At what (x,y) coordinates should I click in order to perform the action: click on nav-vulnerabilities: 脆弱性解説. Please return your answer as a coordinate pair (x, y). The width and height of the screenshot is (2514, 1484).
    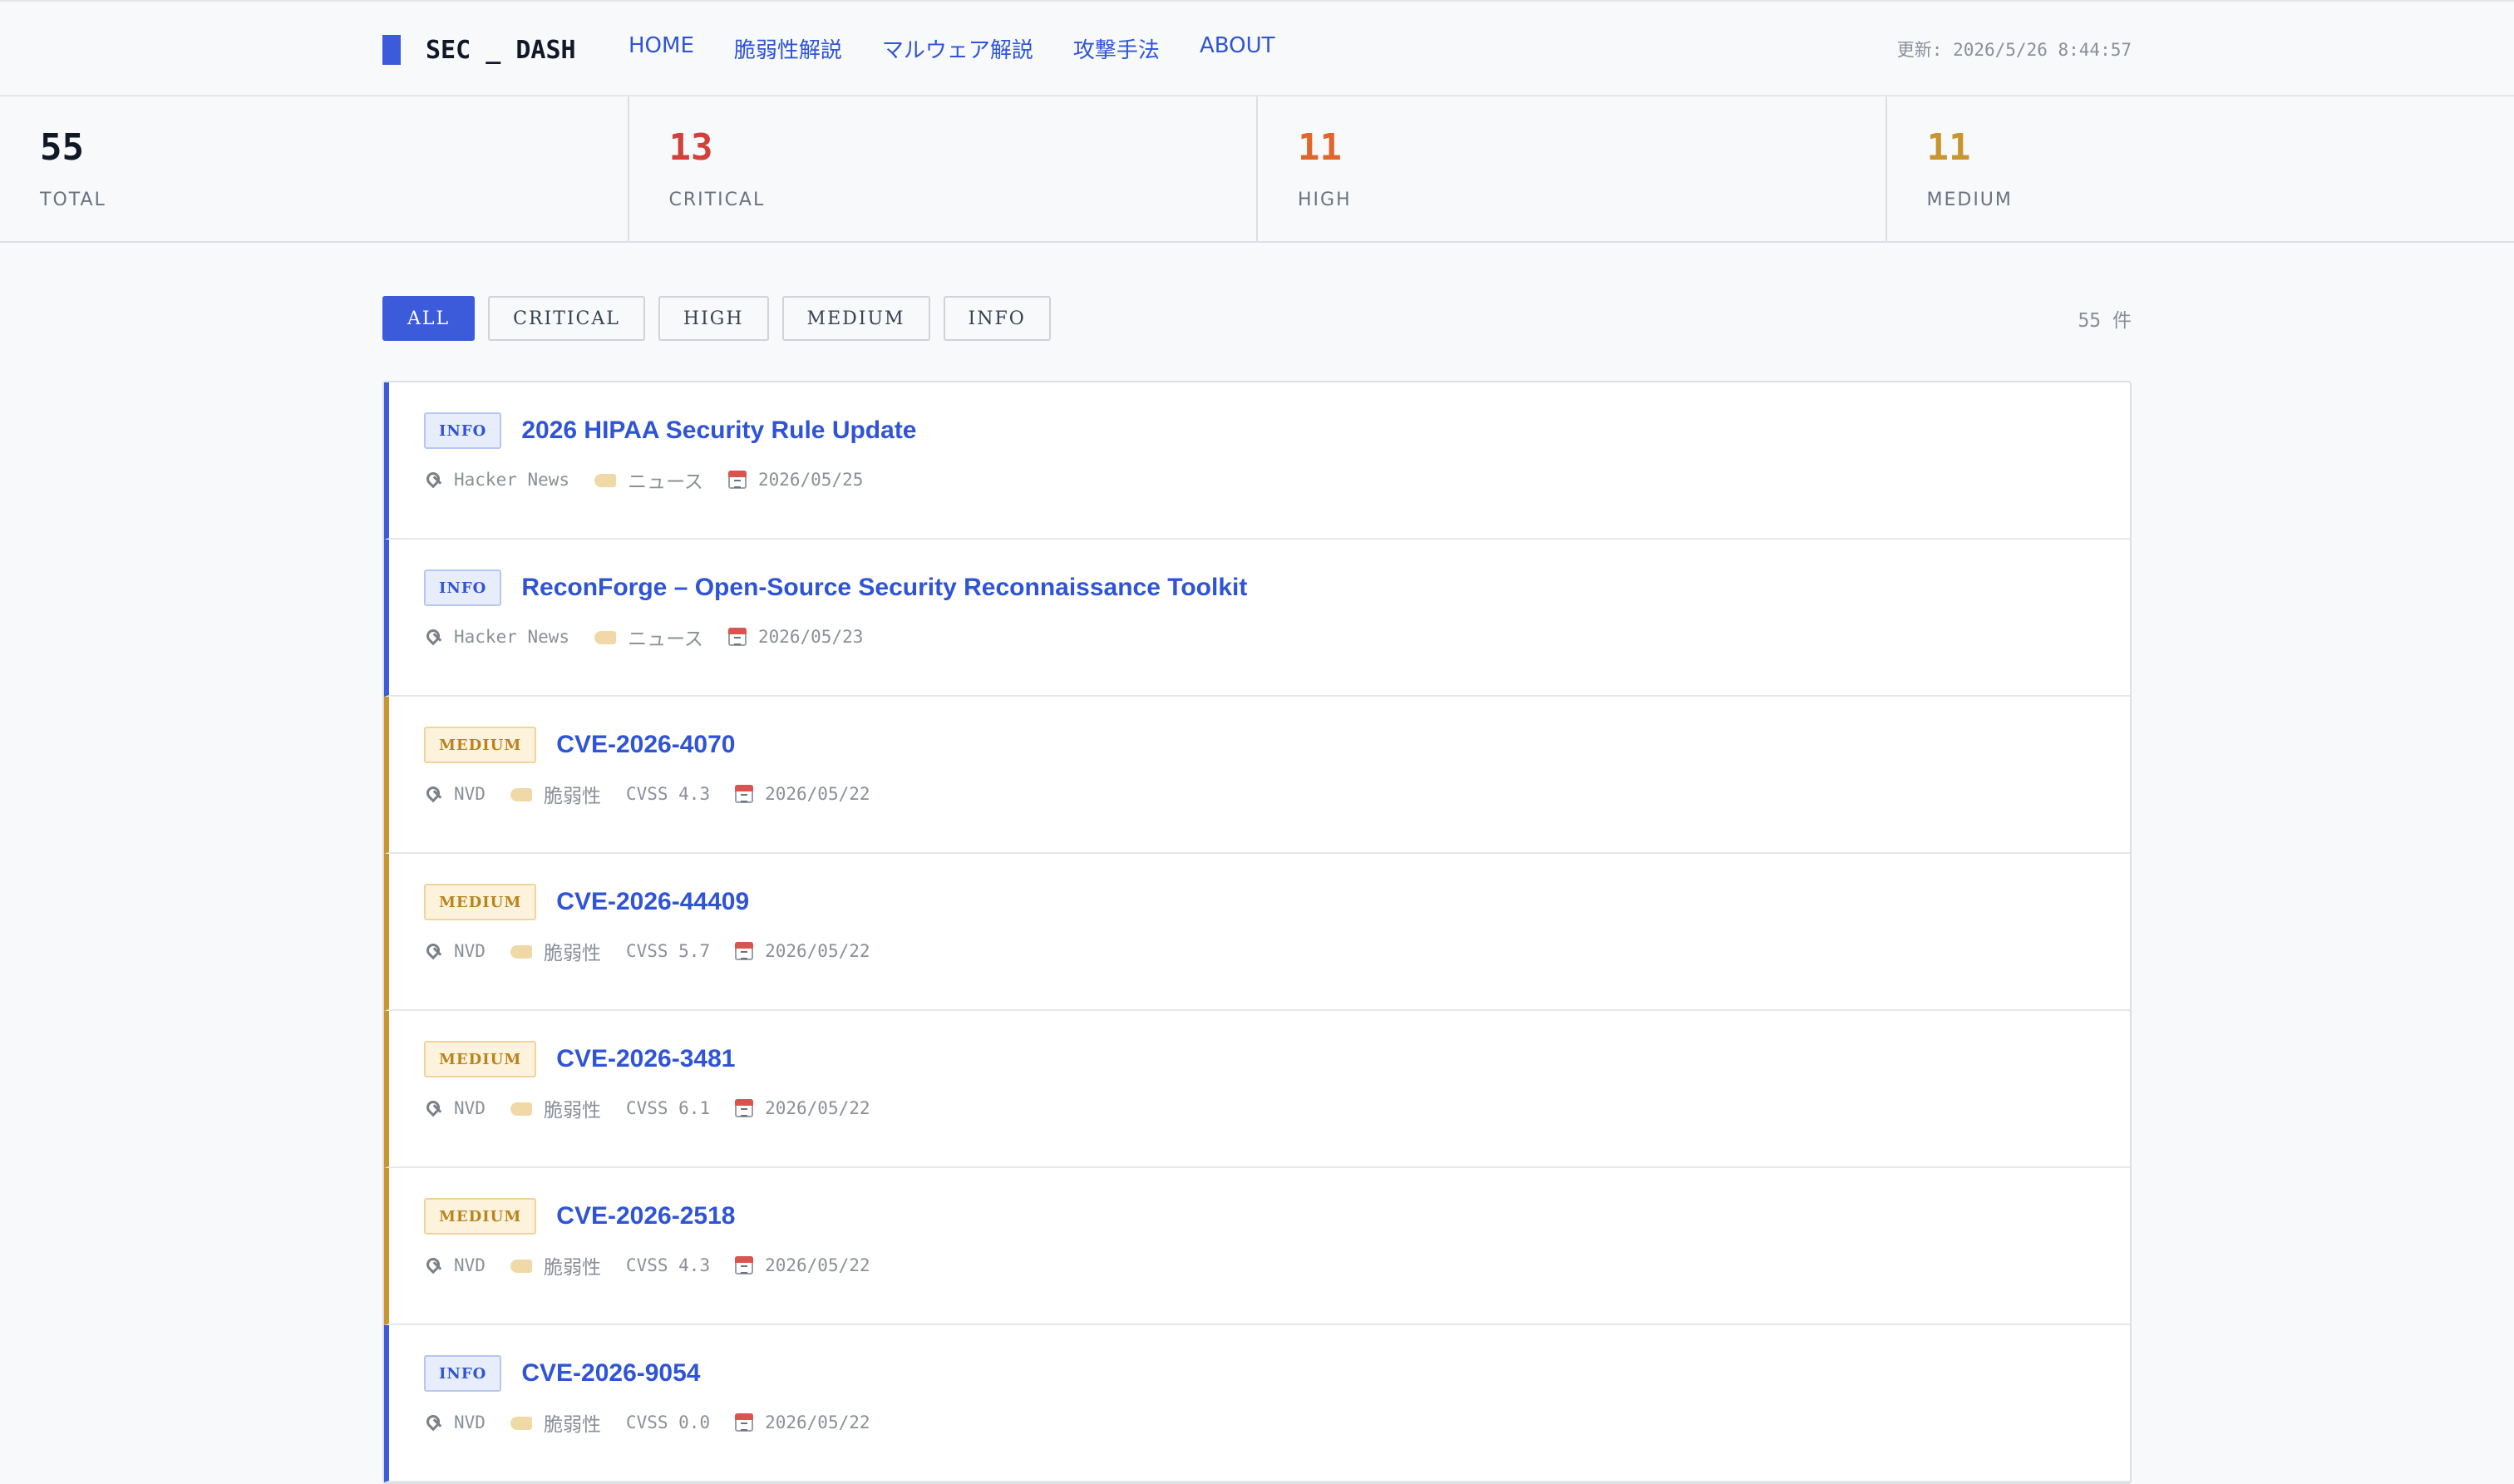
    Looking at the image, I should click on (788, 48).